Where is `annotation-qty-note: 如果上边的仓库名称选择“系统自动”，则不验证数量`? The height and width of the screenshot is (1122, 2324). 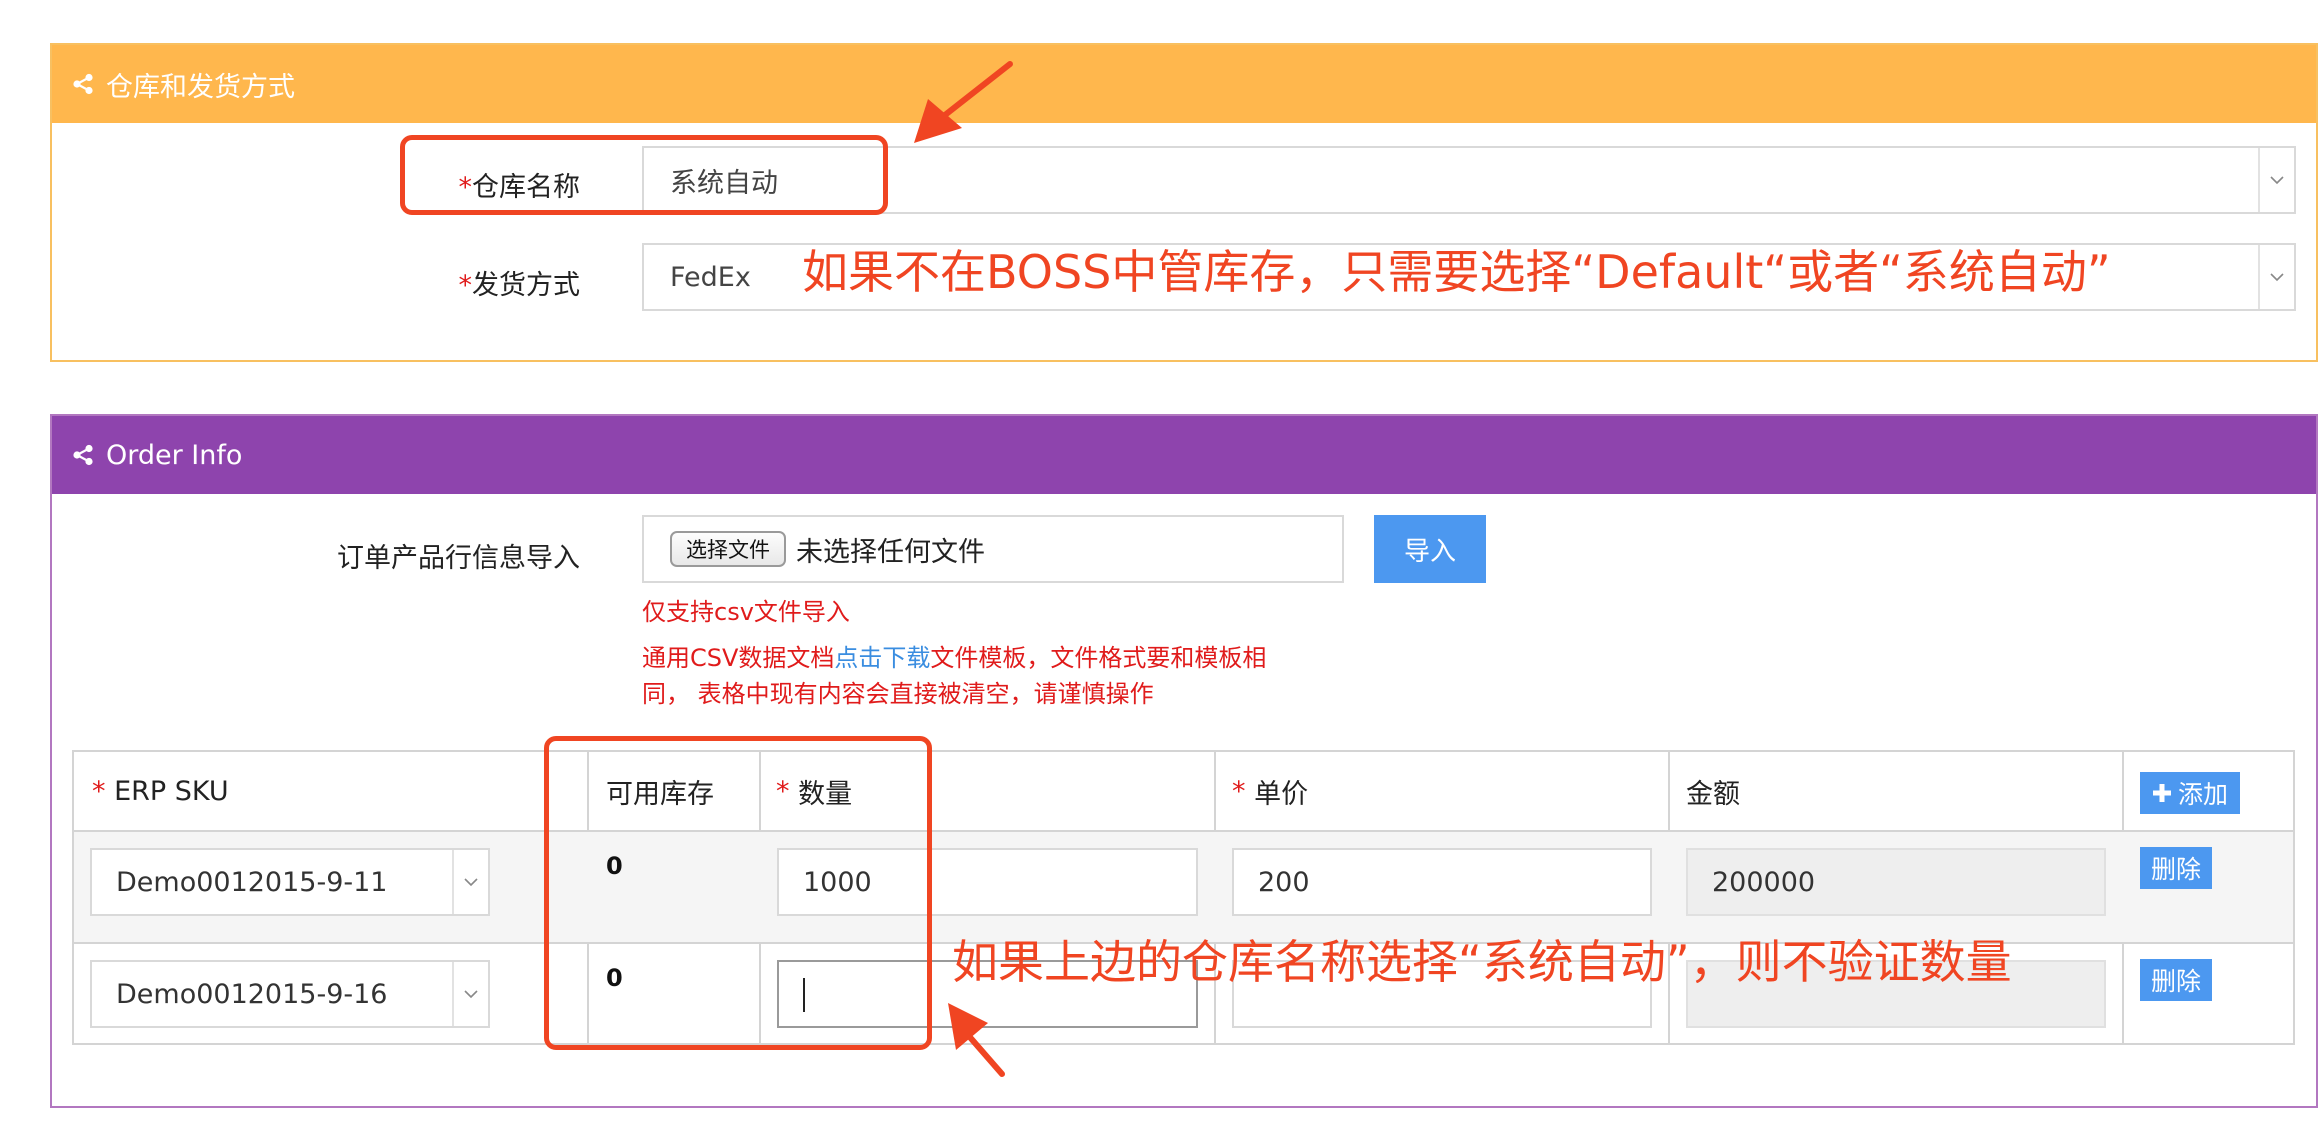 annotation-qty-note: 如果上边的仓库名称选择“系统自动”，则不验证数量 is located at coordinates (1482, 962).